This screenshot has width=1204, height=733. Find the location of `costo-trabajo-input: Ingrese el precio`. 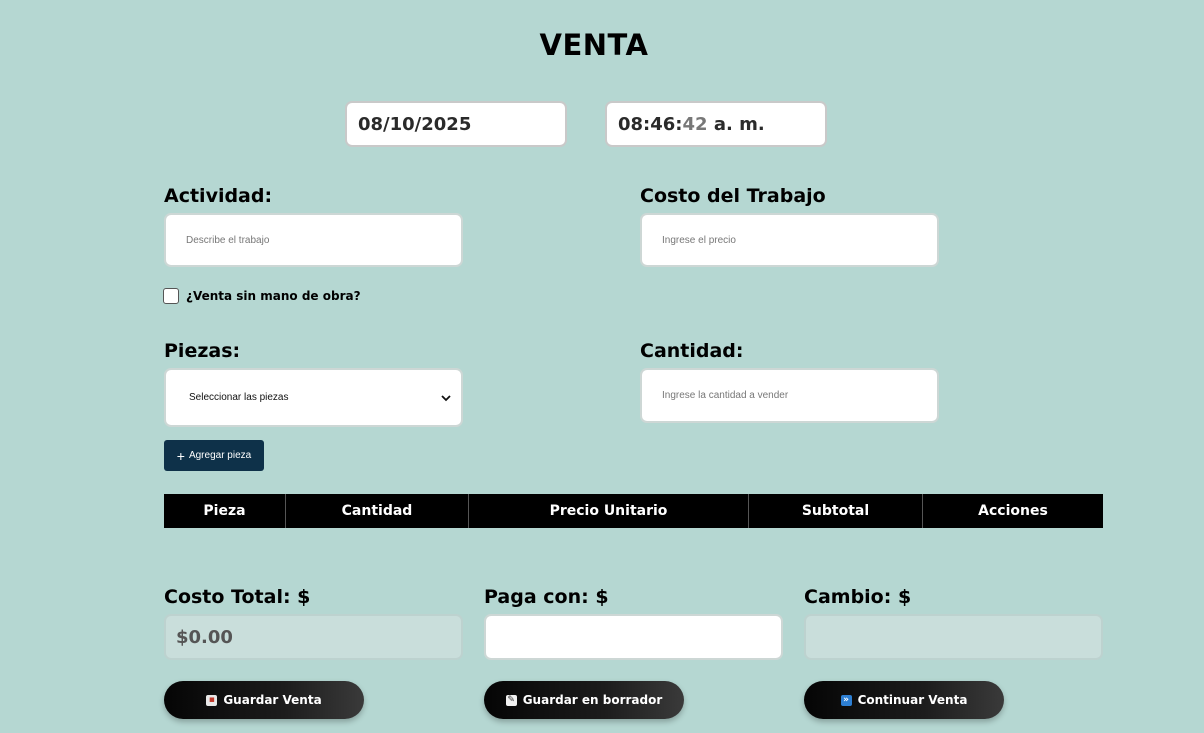

costo-trabajo-input: Ingrese el precio is located at coordinates (789, 240).